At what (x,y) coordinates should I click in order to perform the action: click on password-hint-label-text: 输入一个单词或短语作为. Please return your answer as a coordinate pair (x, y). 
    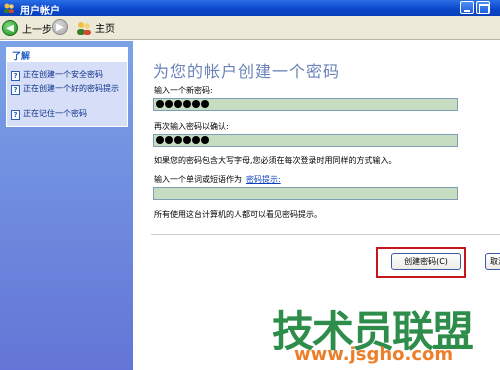
    Looking at the image, I should click on (198, 179).